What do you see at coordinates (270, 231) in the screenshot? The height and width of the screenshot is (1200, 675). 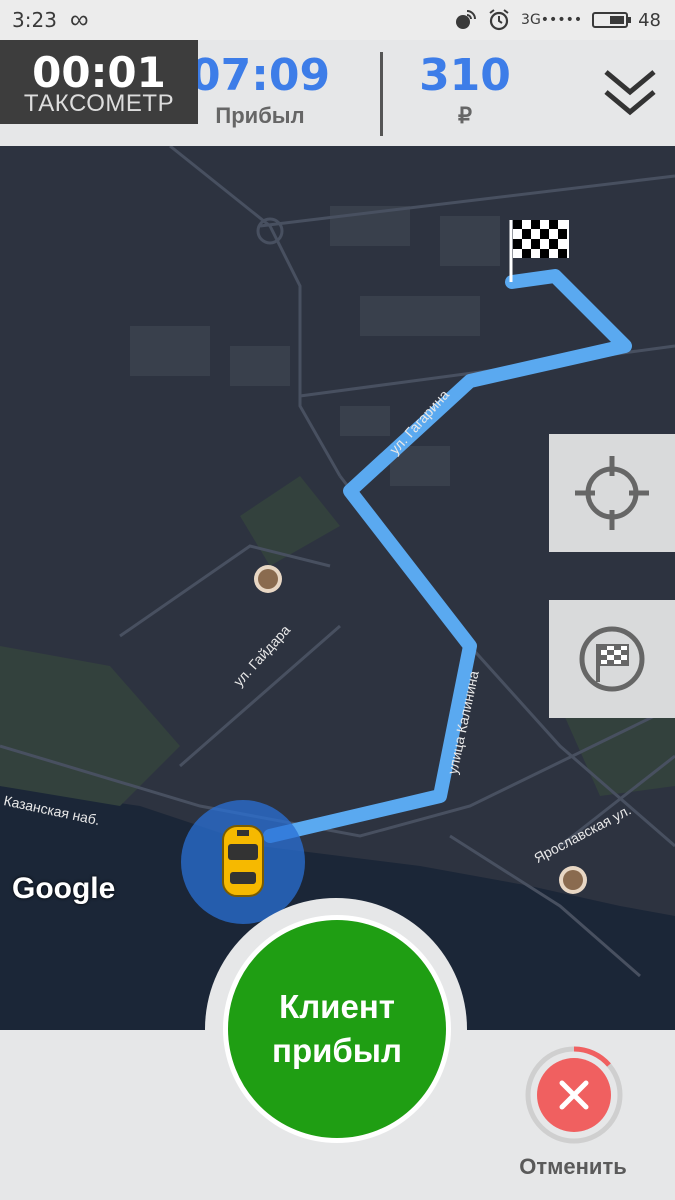 I see `roundabout` at bounding box center [270, 231].